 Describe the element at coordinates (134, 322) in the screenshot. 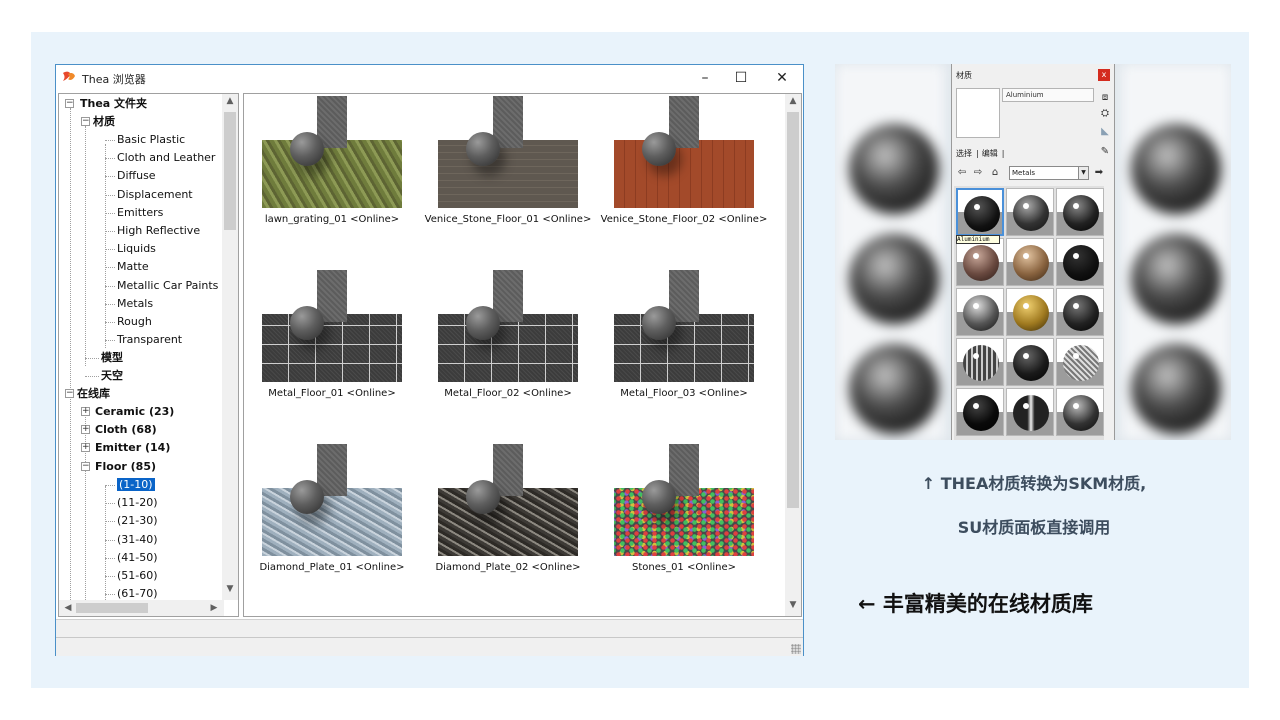

I see `tree-item-material-category: Rough` at that location.